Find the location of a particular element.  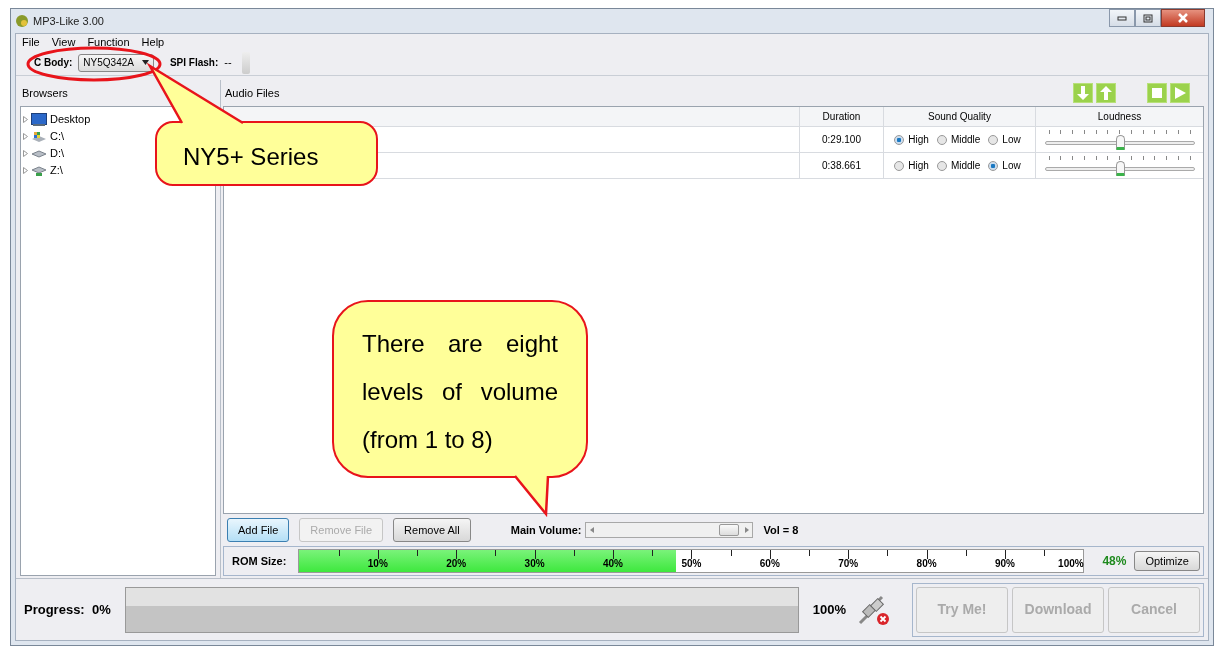

field-value: -- is located at coordinates (228, 63).